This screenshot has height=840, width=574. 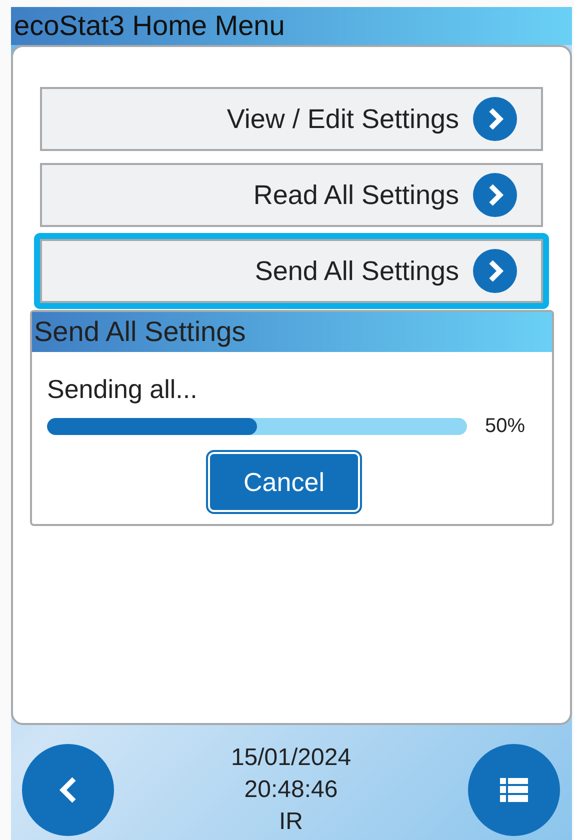 What do you see at coordinates (514, 790) in the screenshot?
I see `list-icon` at bounding box center [514, 790].